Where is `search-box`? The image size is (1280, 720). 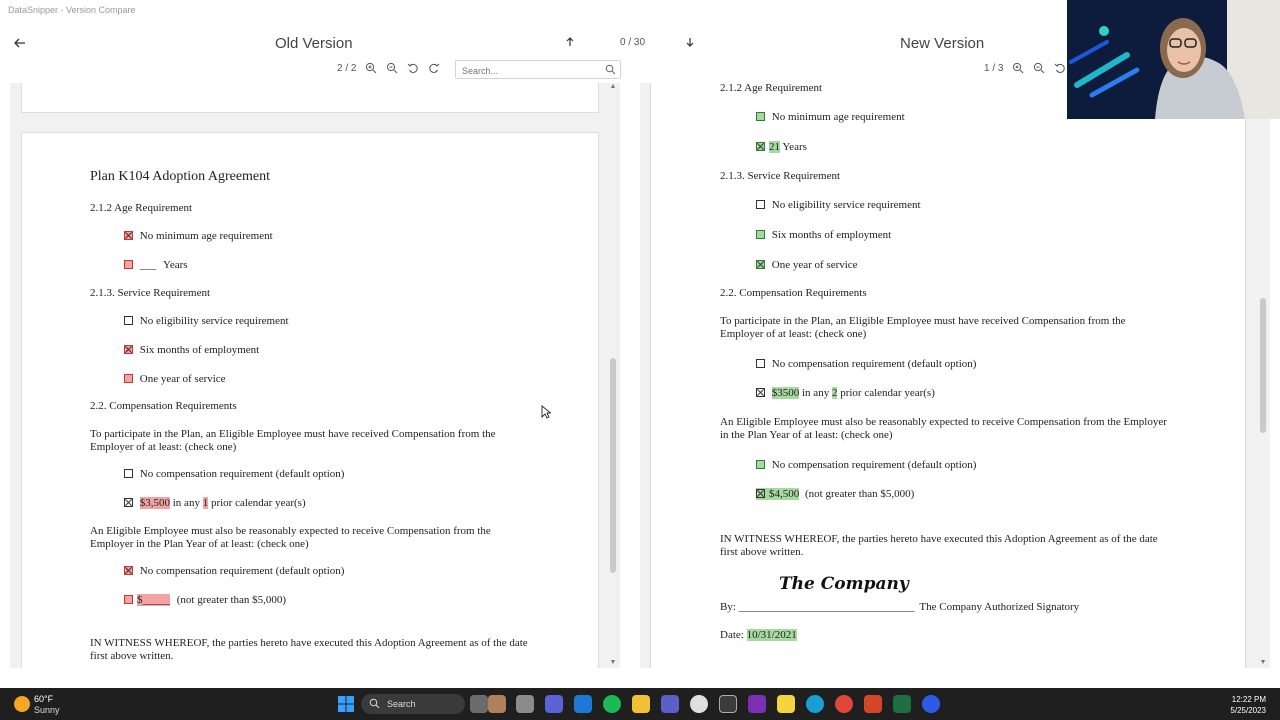
search-box is located at coordinates (538, 70).